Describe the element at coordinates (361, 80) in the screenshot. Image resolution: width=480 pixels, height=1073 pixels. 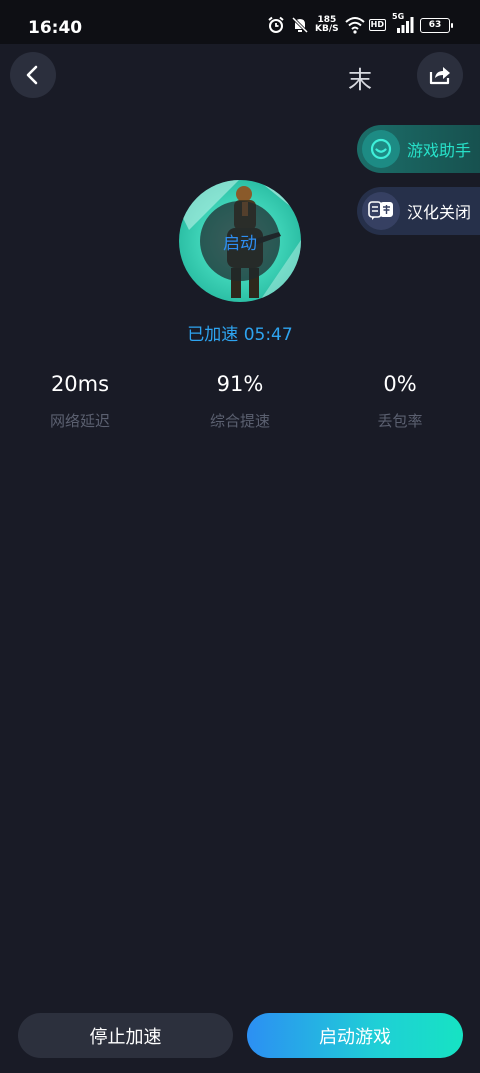
I see `page-title: 末` at that location.